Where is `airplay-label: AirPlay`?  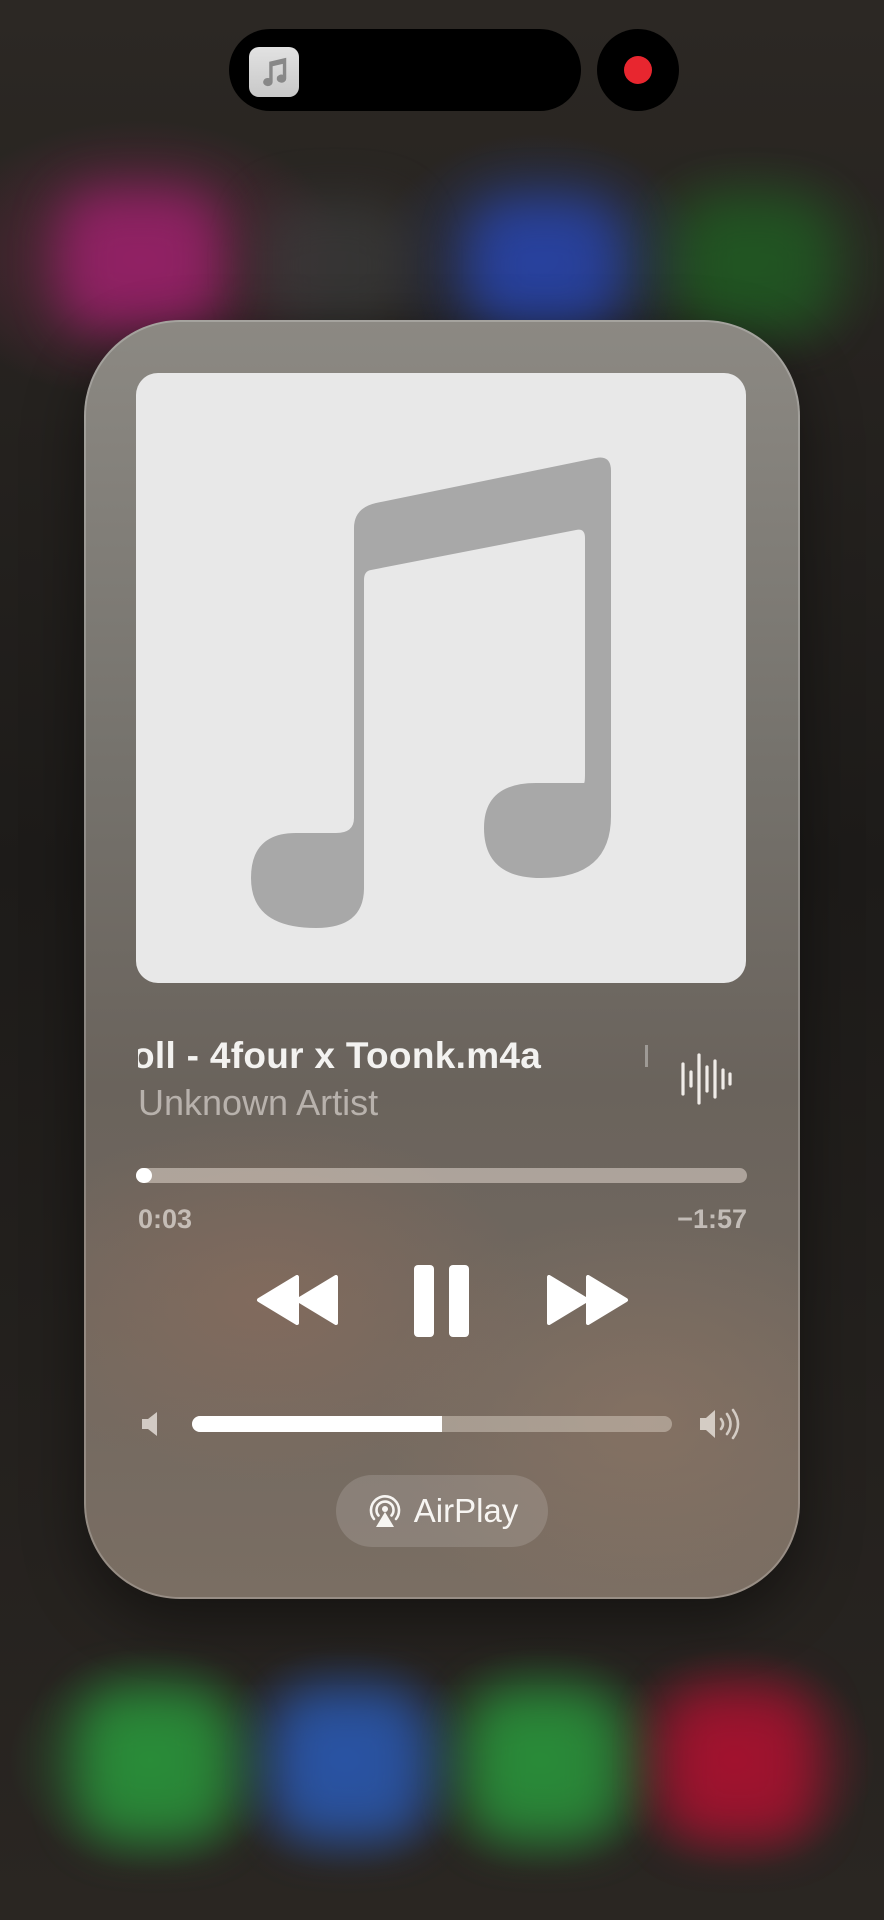 airplay-label: AirPlay is located at coordinates (466, 1510).